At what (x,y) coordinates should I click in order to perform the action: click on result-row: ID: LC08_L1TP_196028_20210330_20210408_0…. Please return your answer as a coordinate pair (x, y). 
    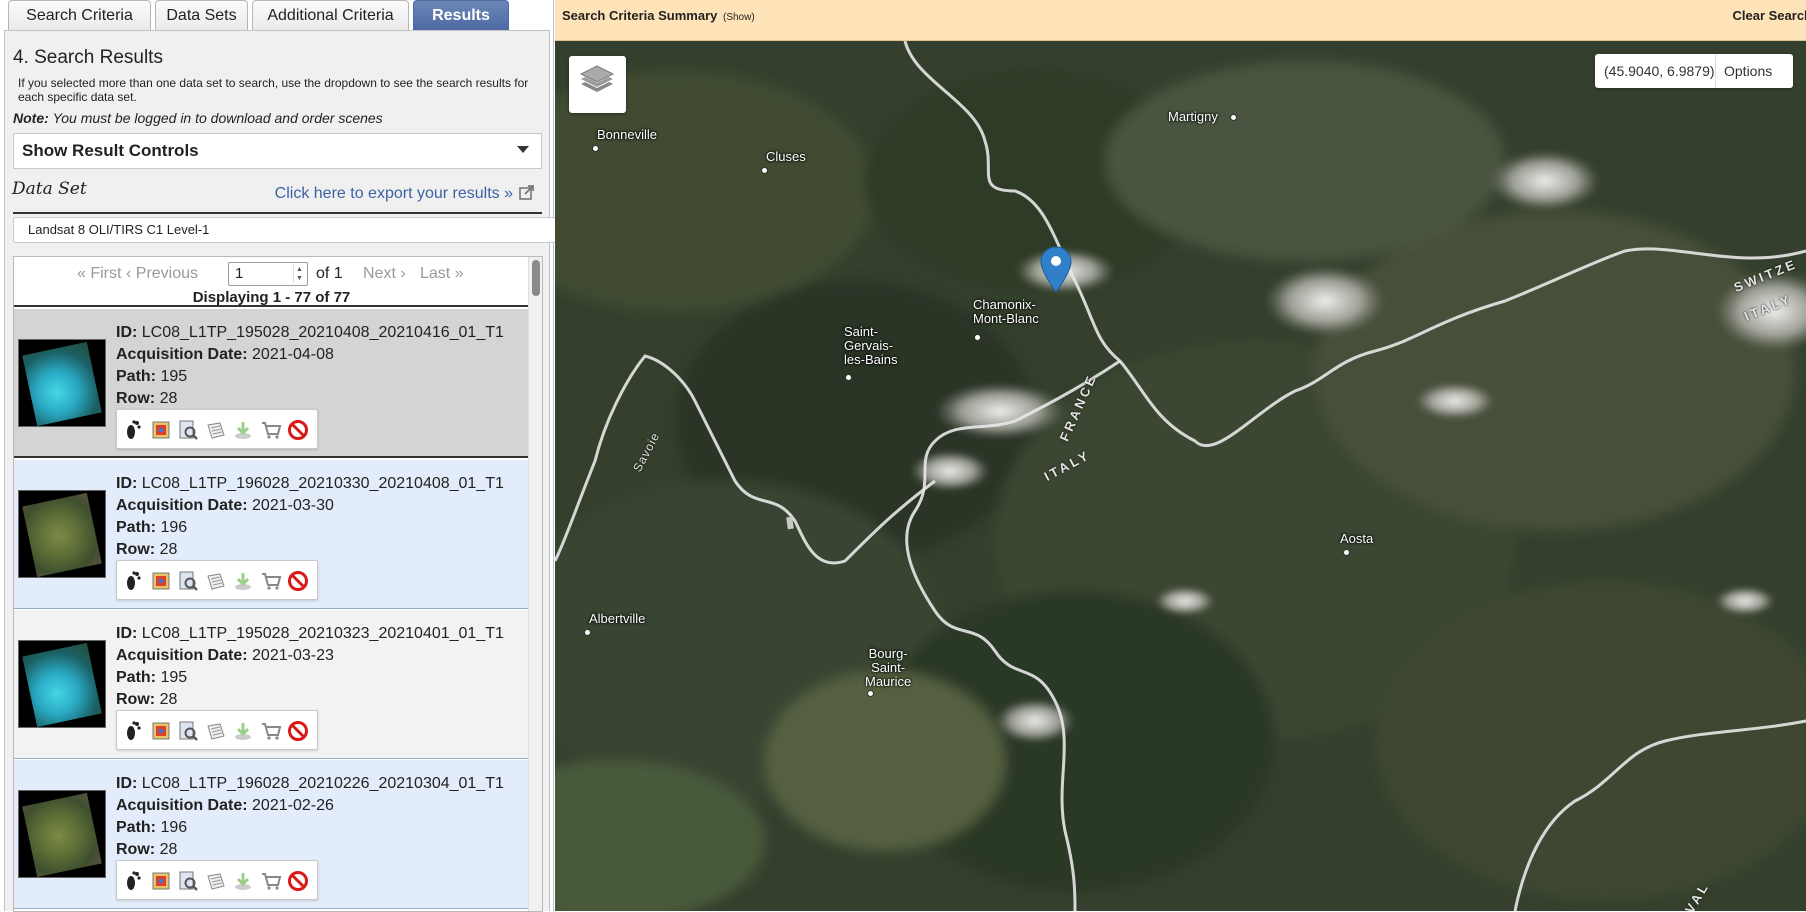
    Looking at the image, I should click on (271, 534).